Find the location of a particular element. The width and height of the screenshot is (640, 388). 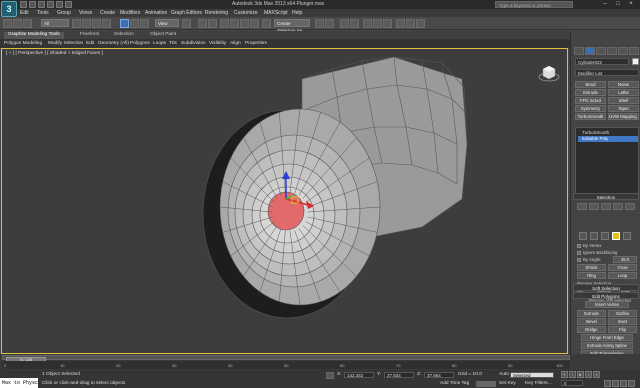

schematic-view-icon is located at coordinates (377, 23).